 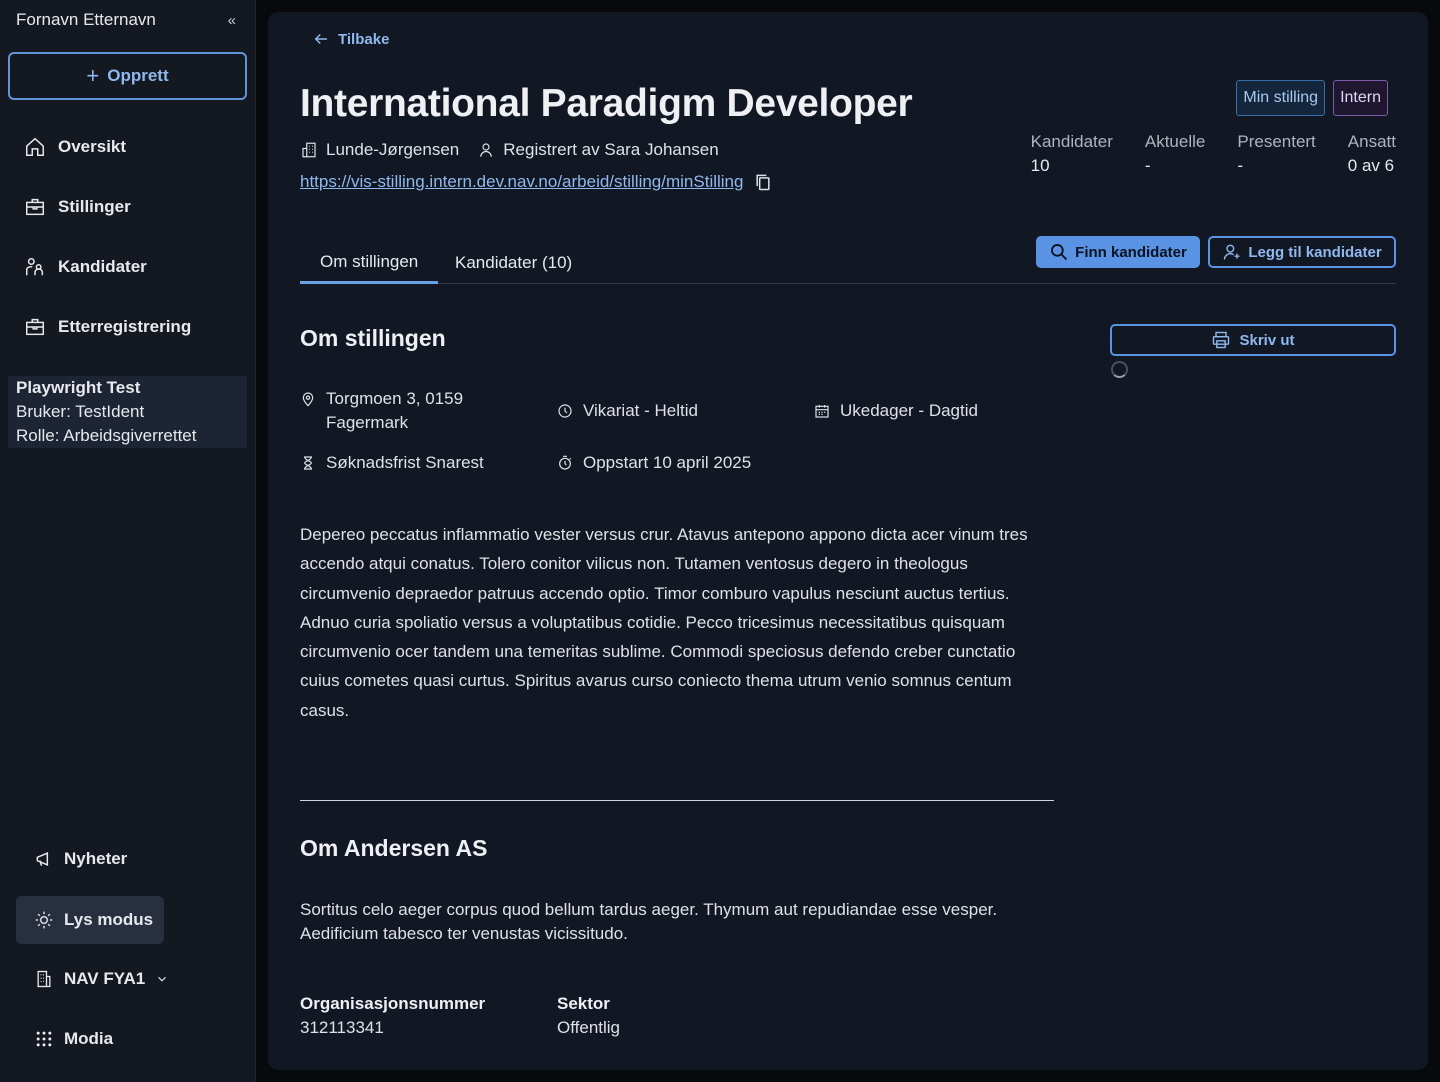 I want to click on office-label: NAV FYA1, so click(x=105, y=978).